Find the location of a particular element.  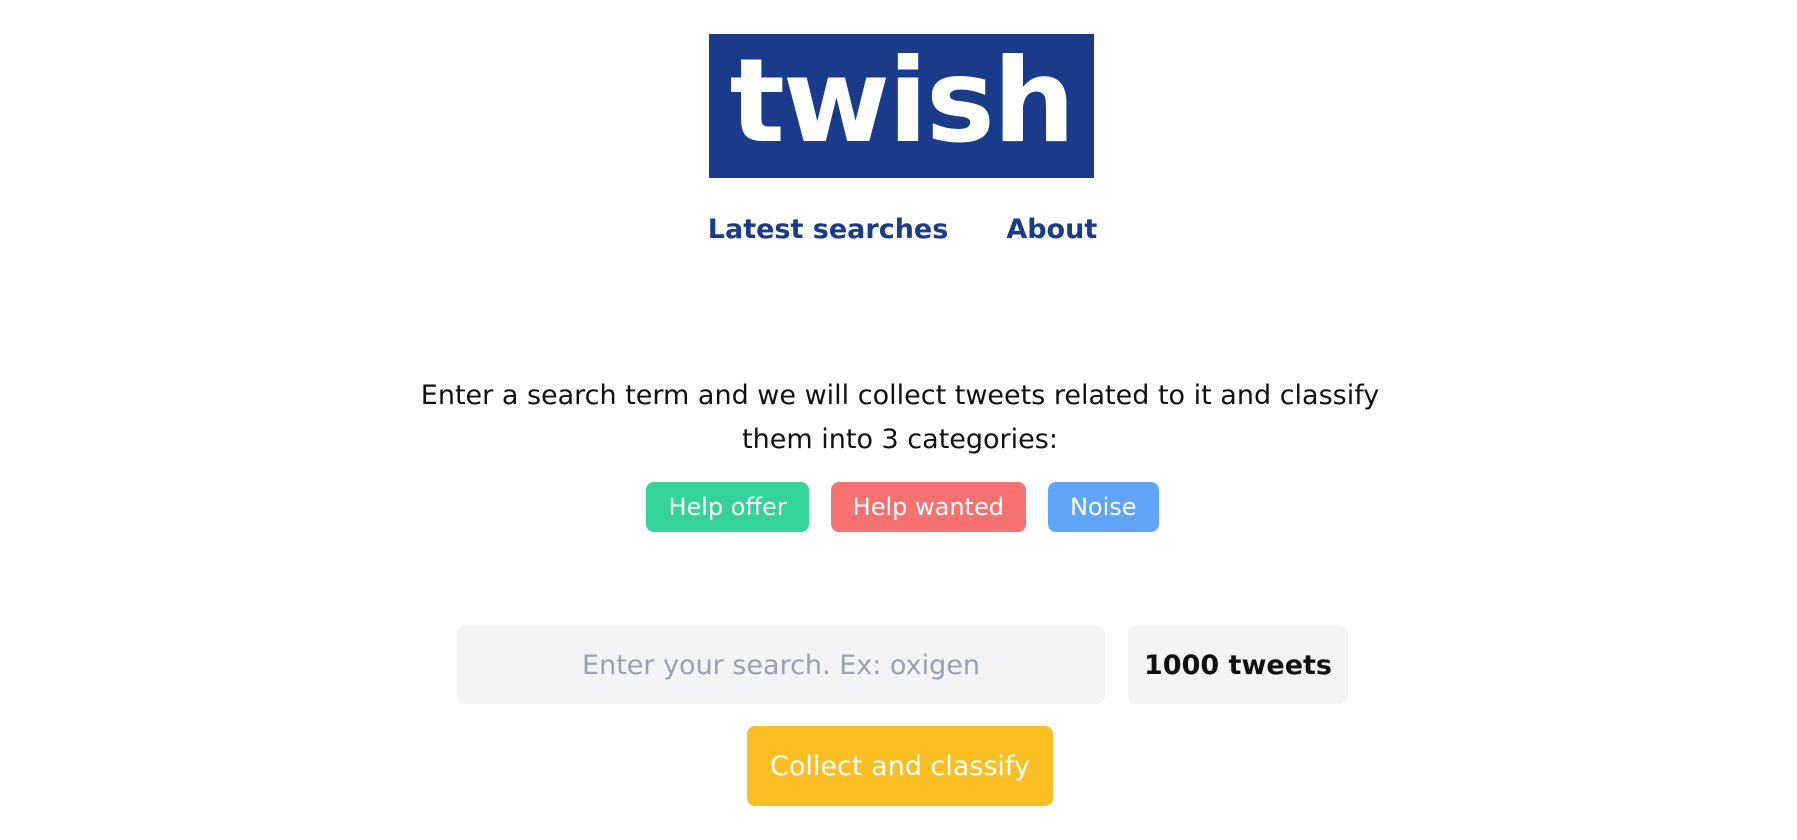

tweet-count-select: 1000 tweets is located at coordinates (1238, 665).